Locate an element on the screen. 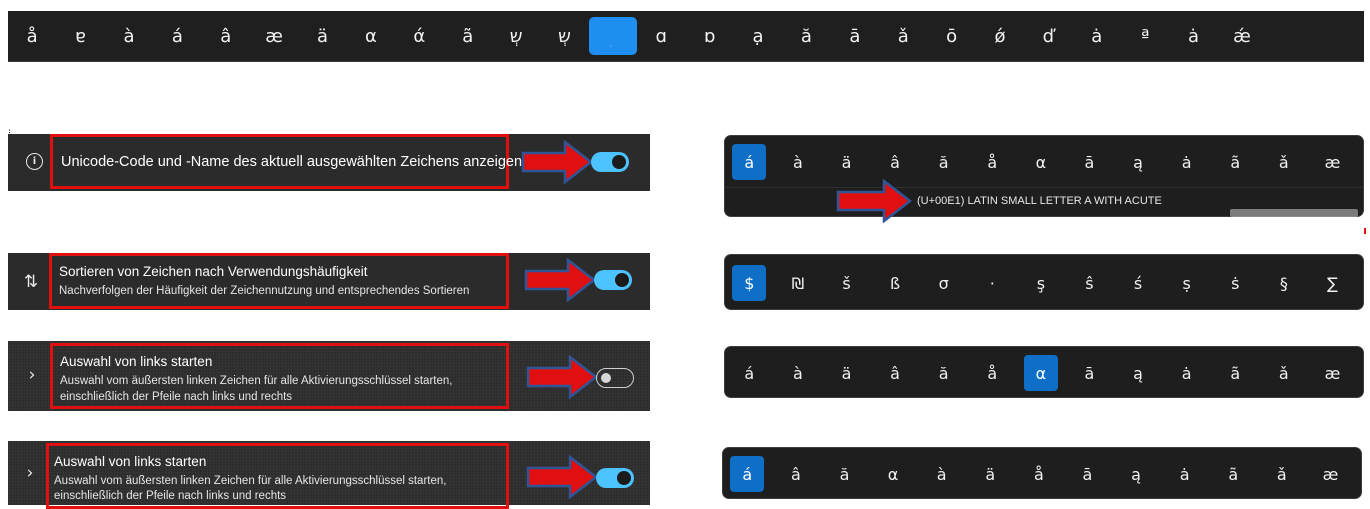  character-tile: ō is located at coordinates (951, 36).